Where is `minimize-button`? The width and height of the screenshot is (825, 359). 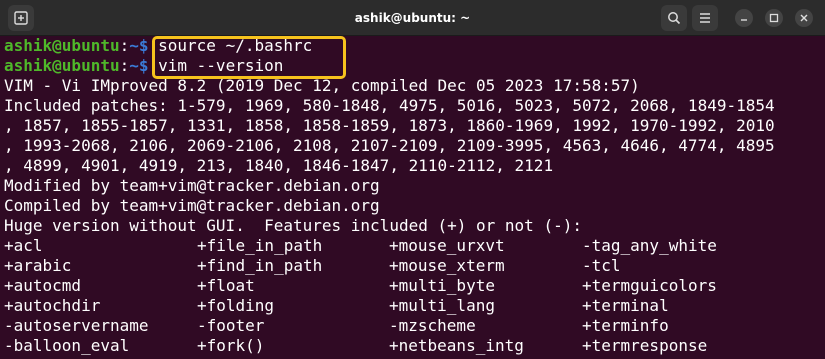
minimize-button is located at coordinates (744, 18).